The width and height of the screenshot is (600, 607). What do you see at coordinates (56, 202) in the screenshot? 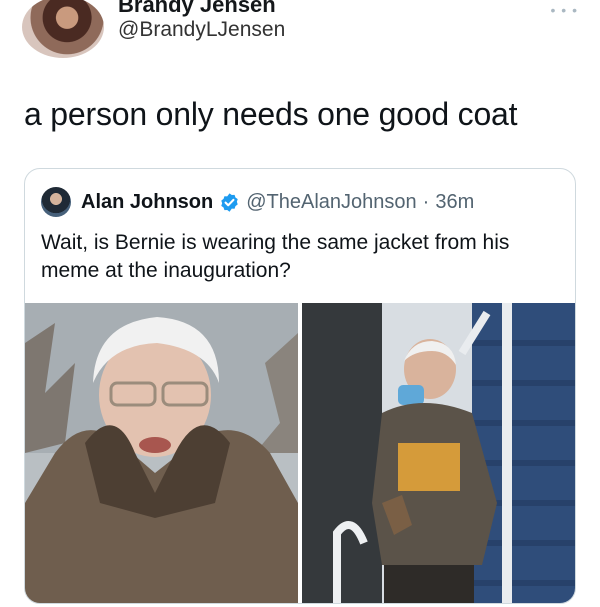
I see `quoted-author-avatar` at bounding box center [56, 202].